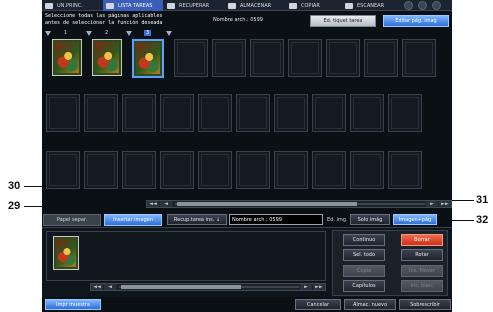  I want to click on callout-32: 32, so click(482, 220).